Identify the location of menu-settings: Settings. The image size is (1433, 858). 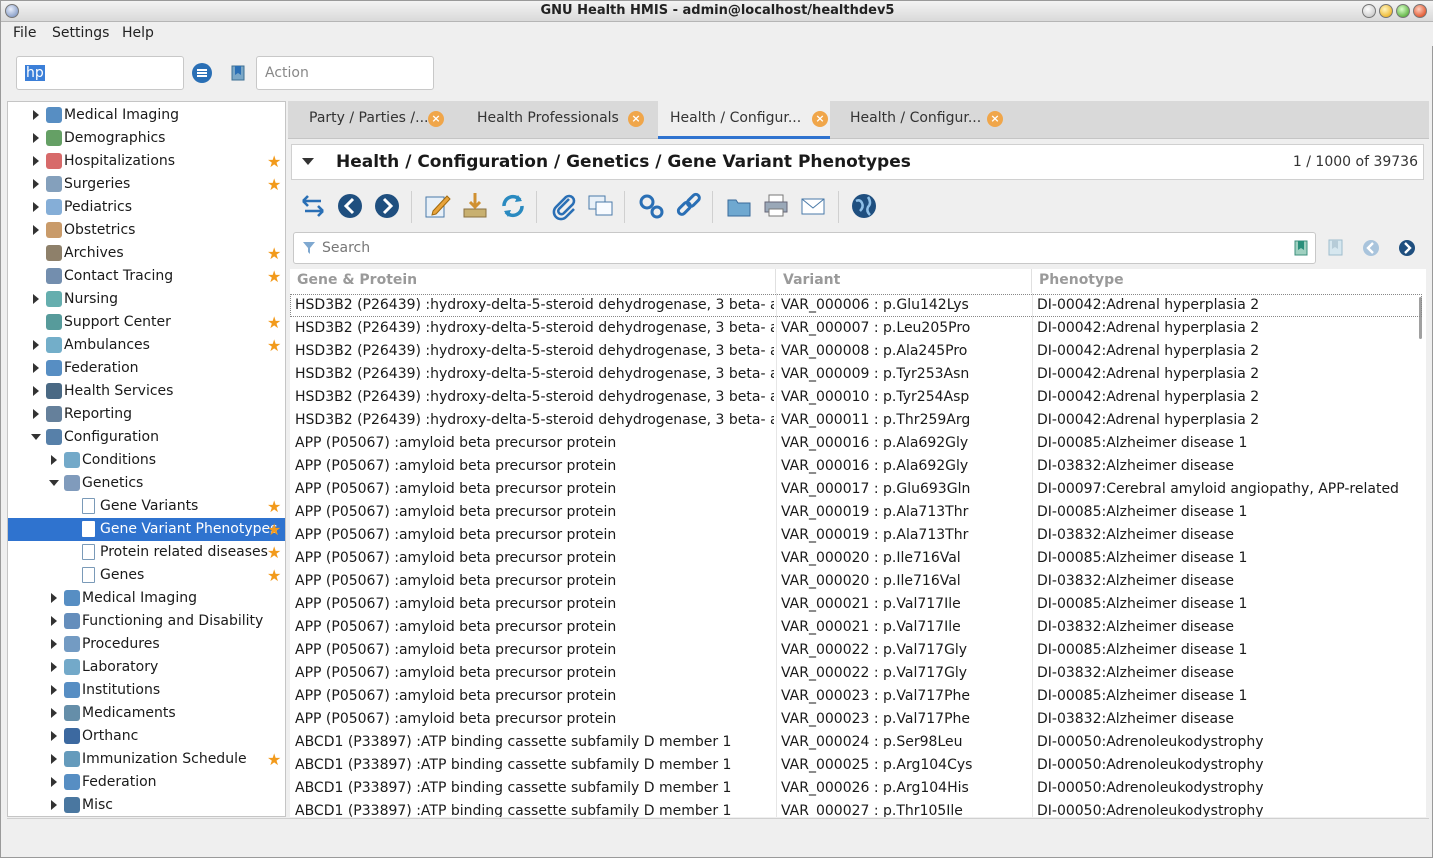
(80, 33).